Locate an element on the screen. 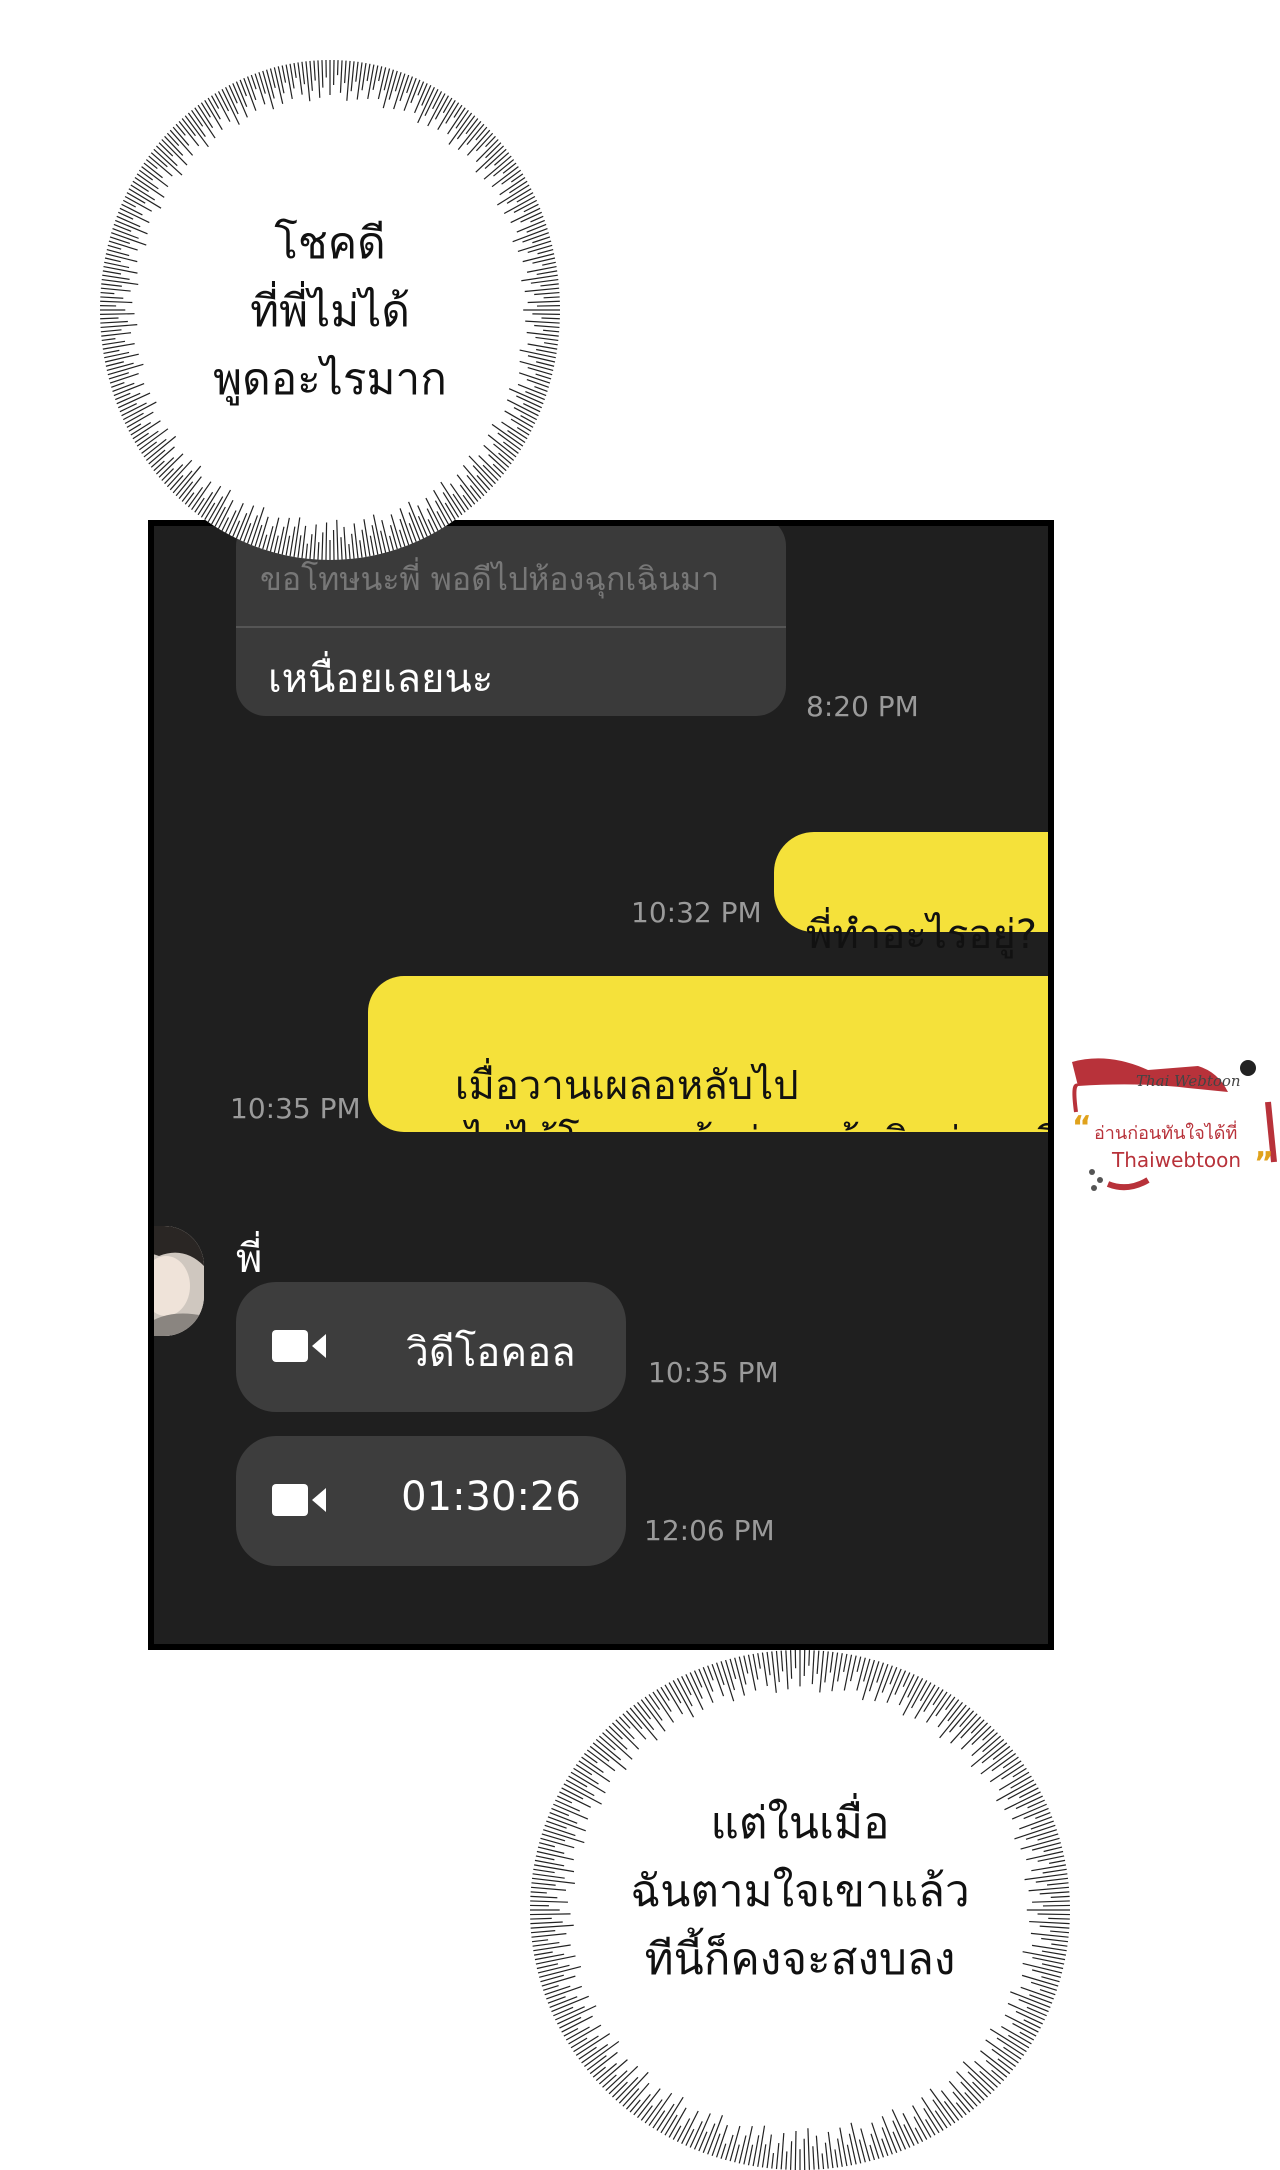 The image size is (1280, 2170). outgoing-message-1: พี่ทำอะไรอยู่? is located at coordinates (914, 882).